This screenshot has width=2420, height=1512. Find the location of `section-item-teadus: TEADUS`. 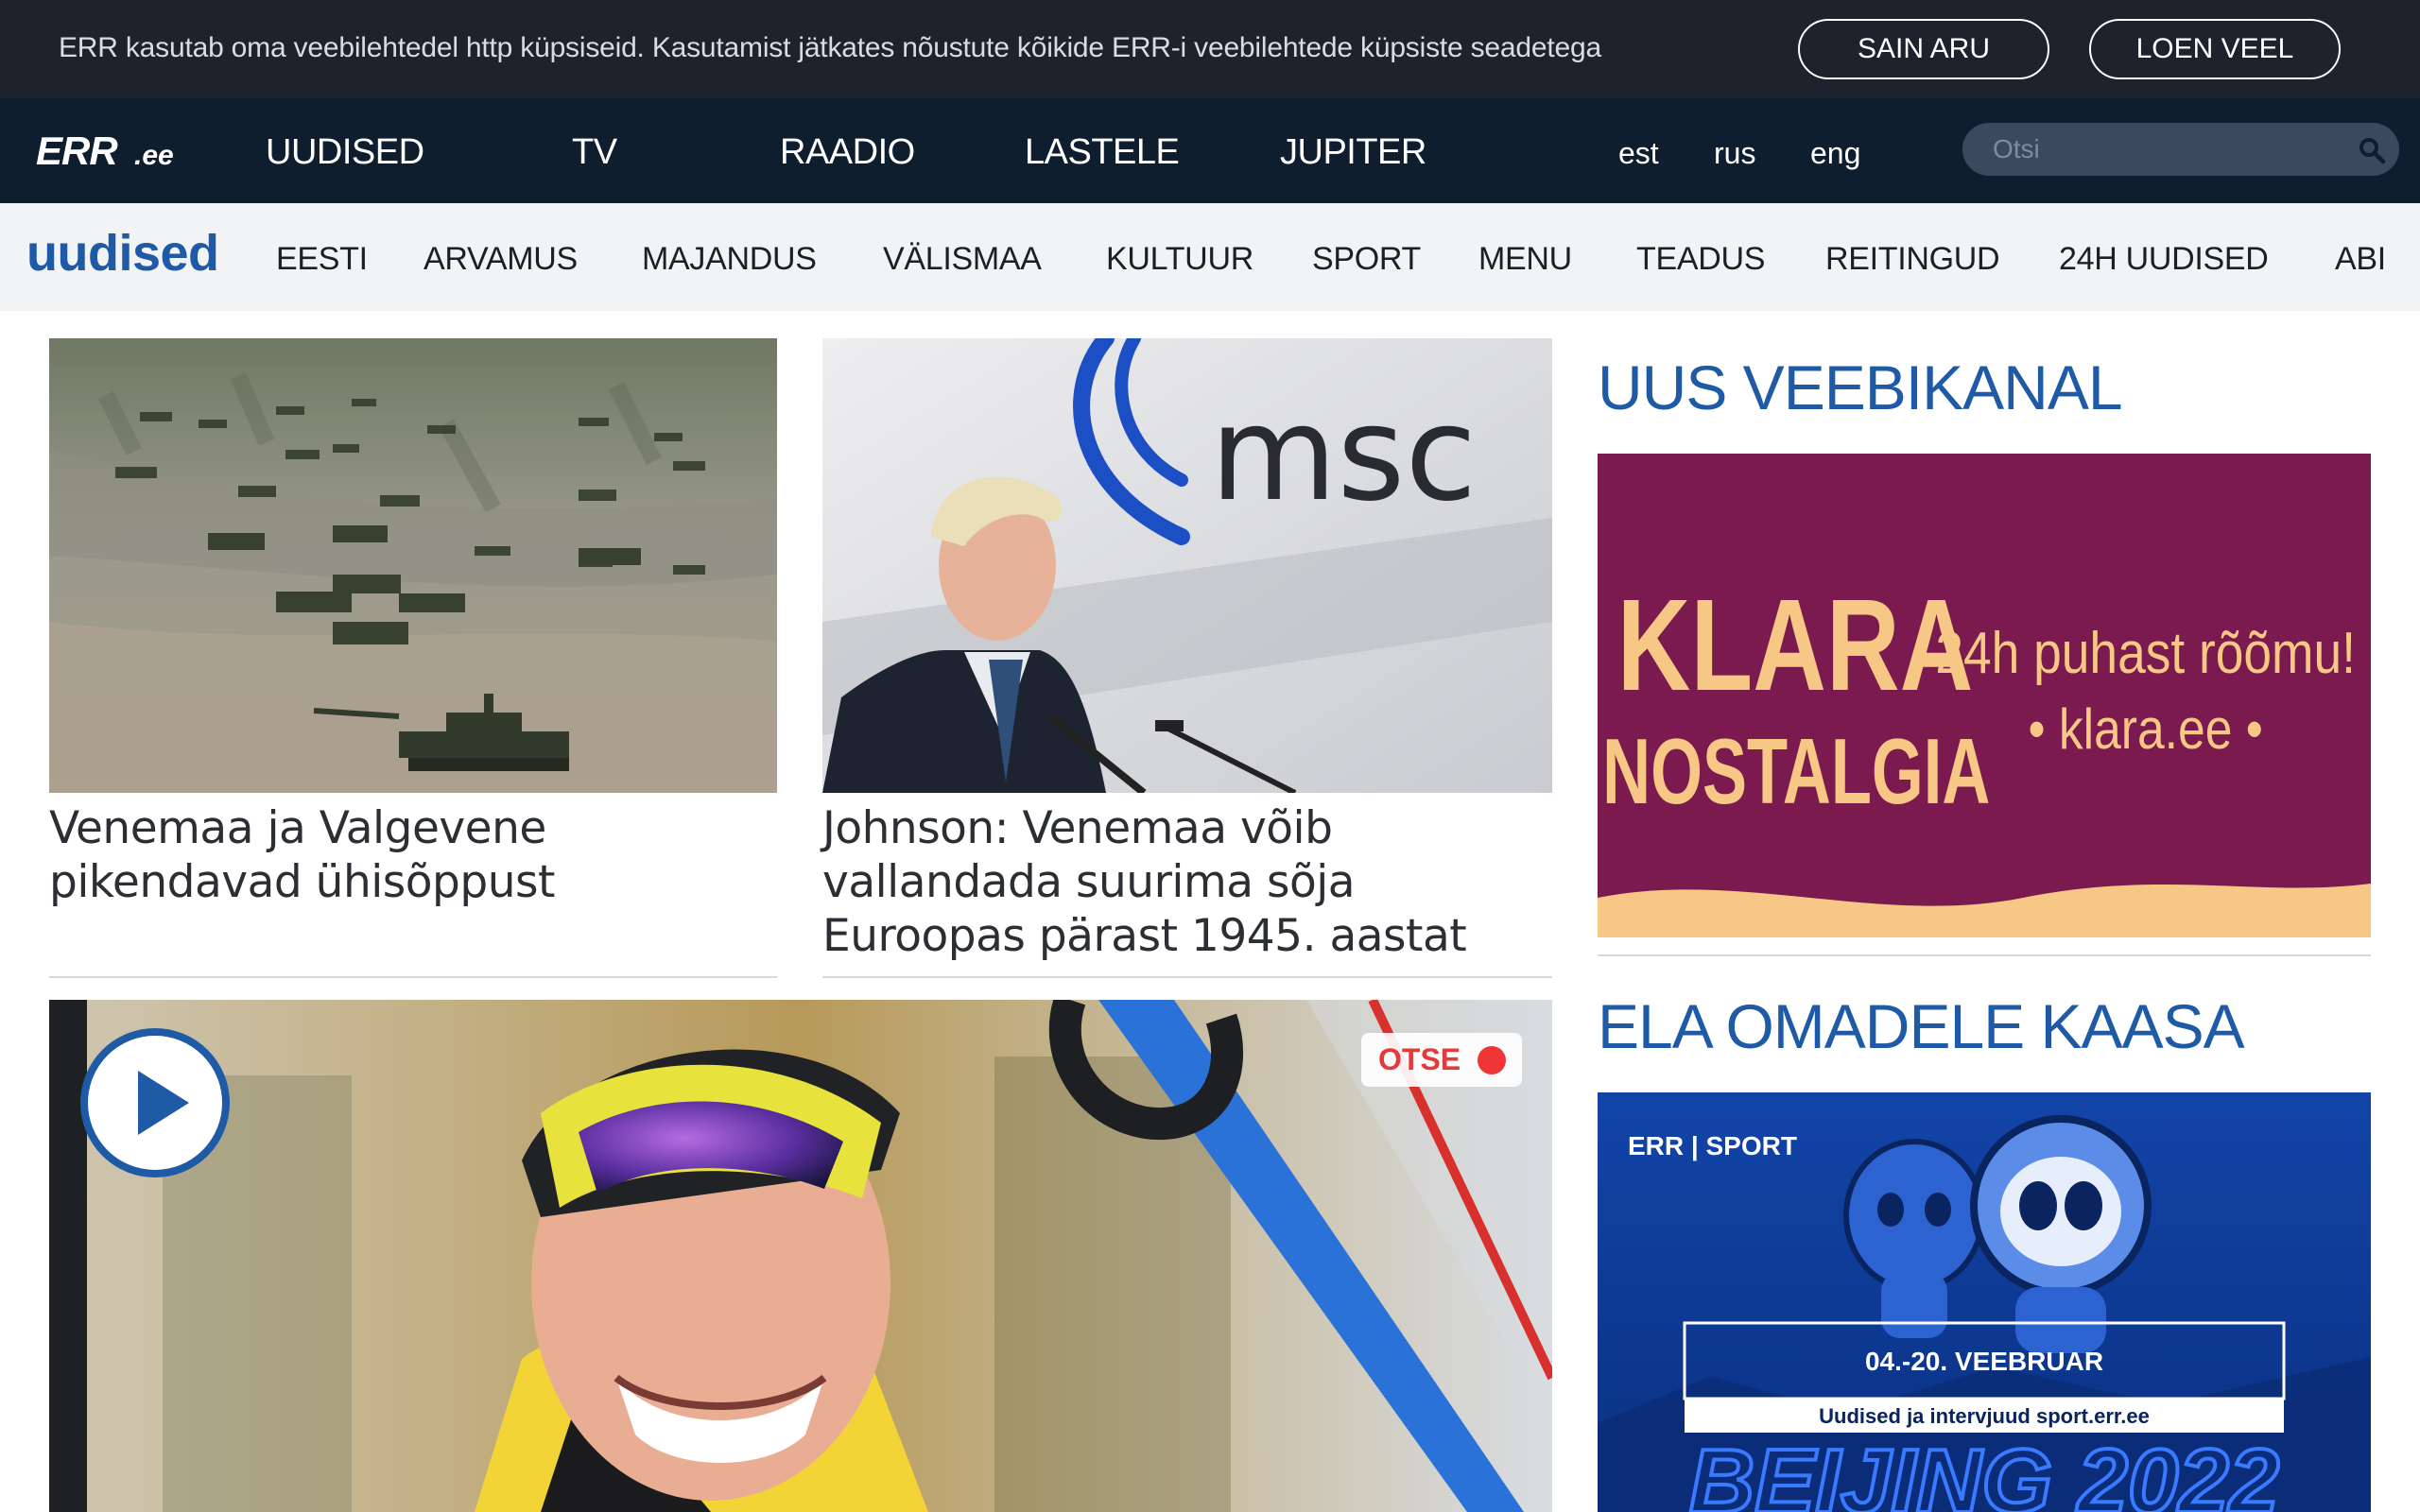

section-item-teadus: TEADUS is located at coordinates (1701, 259).